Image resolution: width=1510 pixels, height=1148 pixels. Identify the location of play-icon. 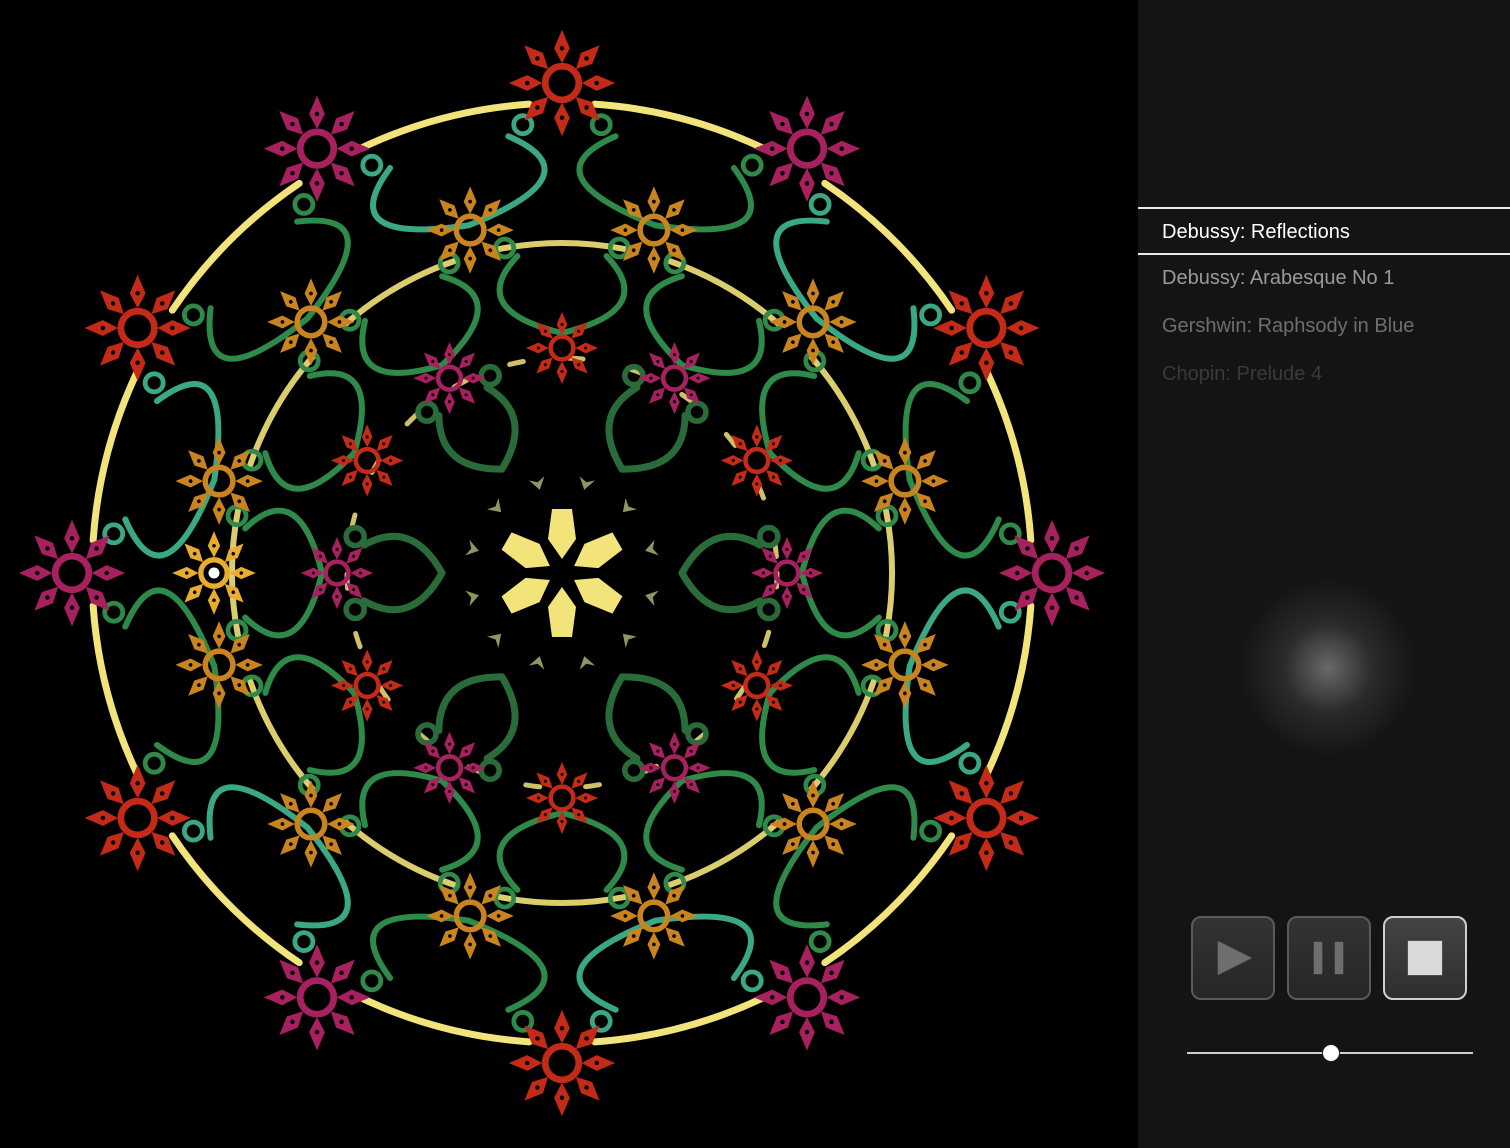
(1235, 958).